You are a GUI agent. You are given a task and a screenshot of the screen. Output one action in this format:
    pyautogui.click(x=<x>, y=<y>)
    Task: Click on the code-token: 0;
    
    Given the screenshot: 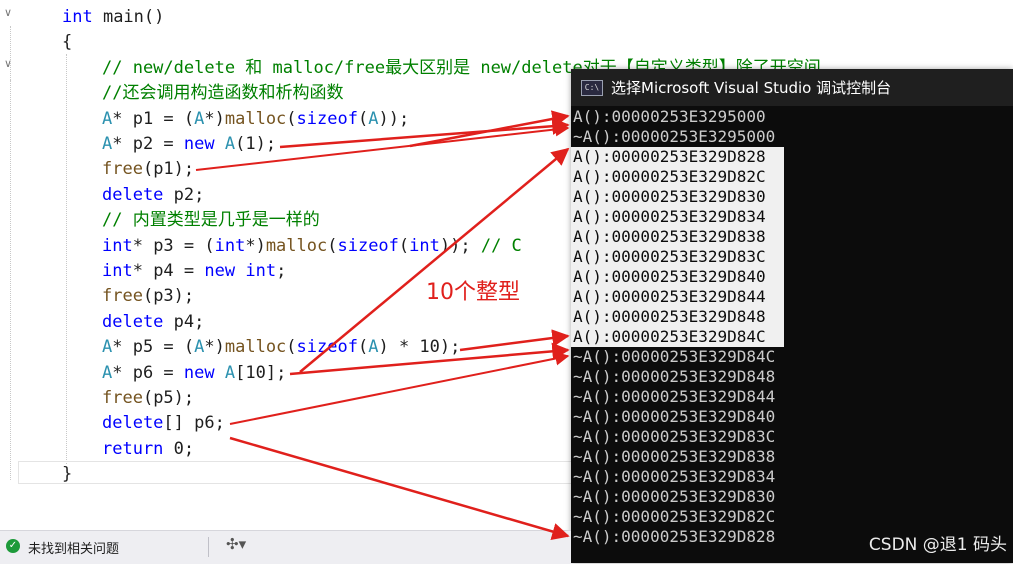 What is the action you would take?
    pyautogui.click(x=179, y=448)
    